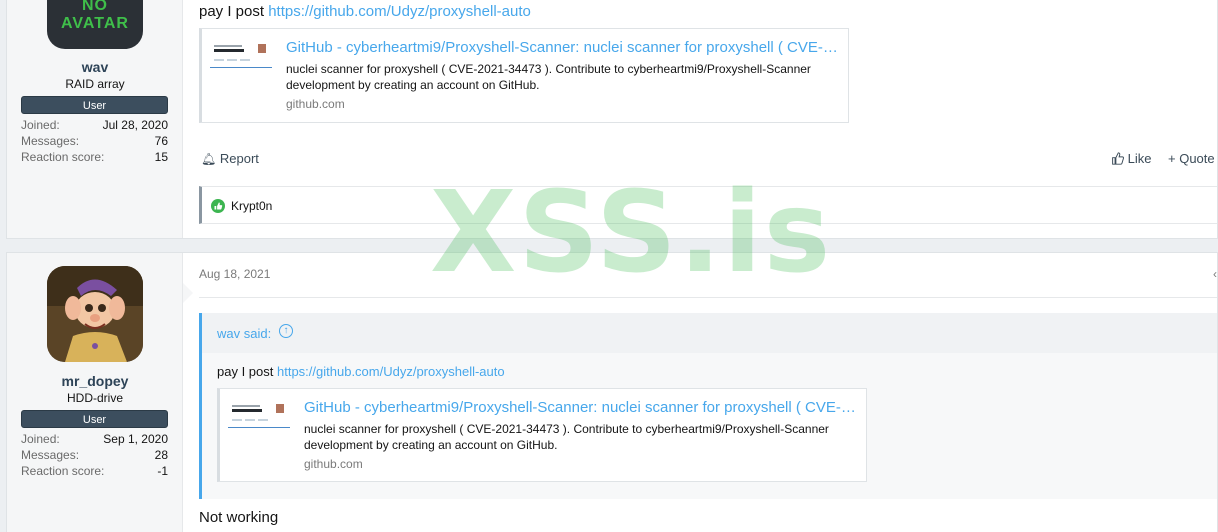  I want to click on post-link: https://github.com/Udyz/proxyshell-auto, so click(399, 11).